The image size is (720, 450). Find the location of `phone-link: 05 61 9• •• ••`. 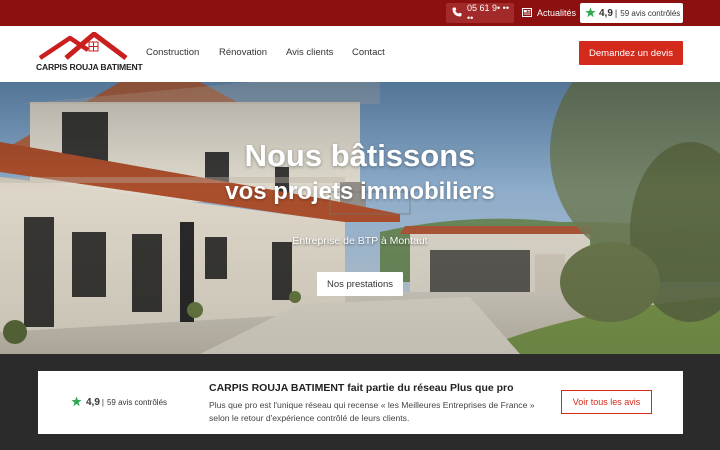

phone-link: 05 61 9• •• •• is located at coordinates (480, 13).